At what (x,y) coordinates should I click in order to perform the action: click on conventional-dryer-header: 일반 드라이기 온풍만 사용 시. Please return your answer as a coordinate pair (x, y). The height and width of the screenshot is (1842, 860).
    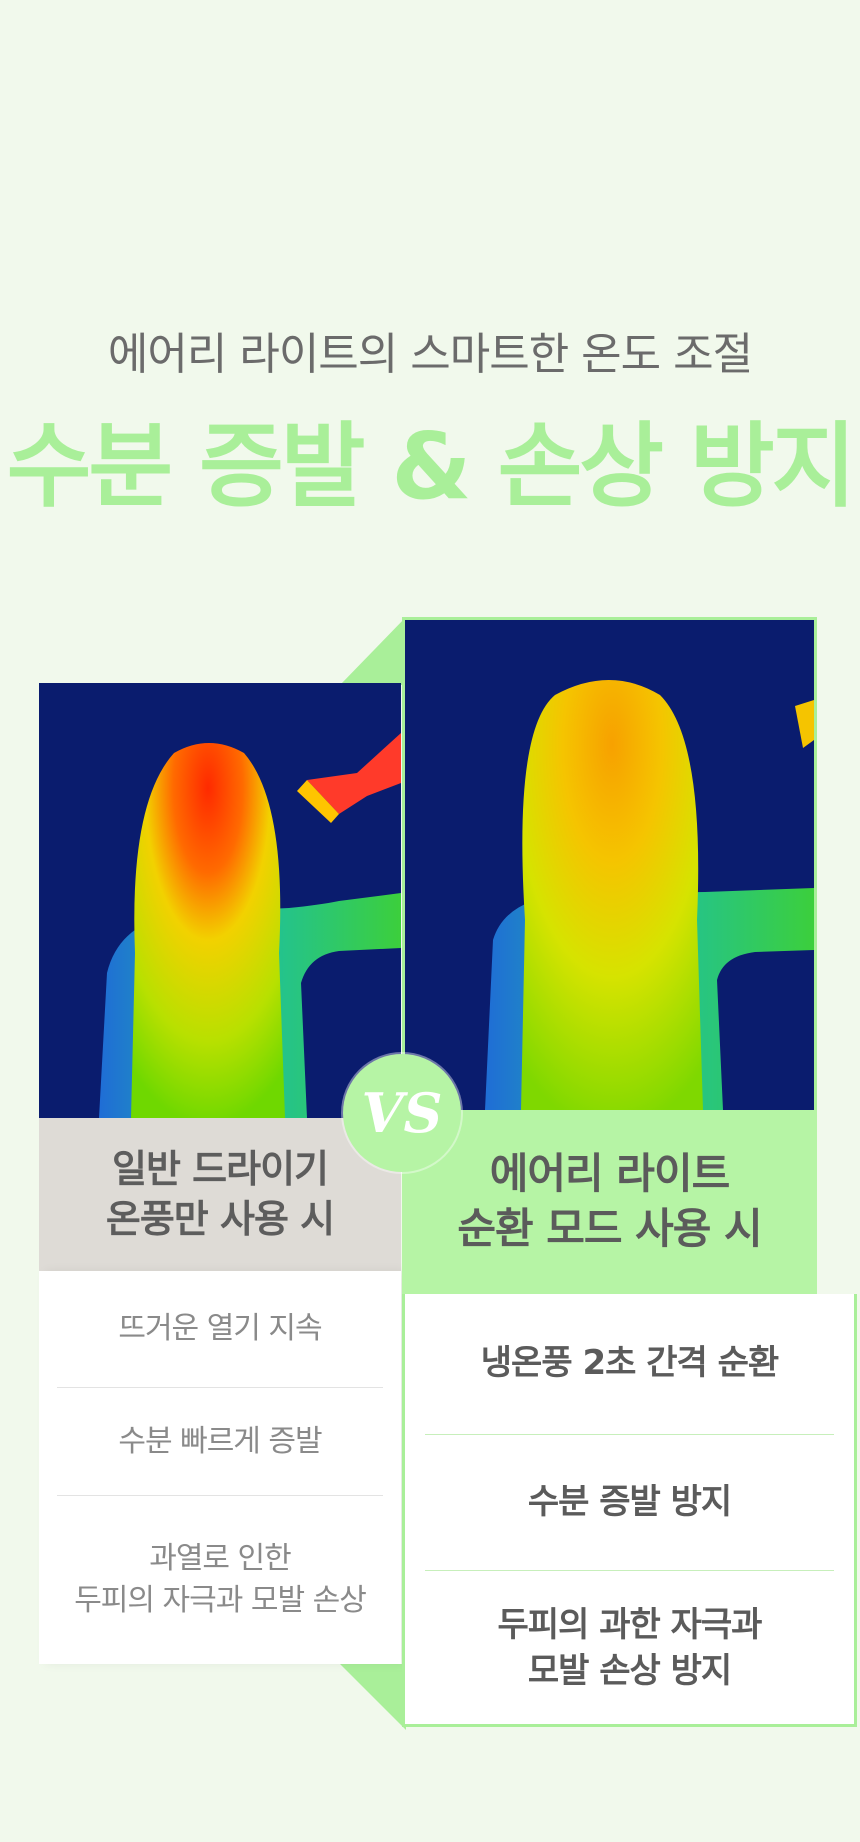
    Looking at the image, I should click on (220, 1194).